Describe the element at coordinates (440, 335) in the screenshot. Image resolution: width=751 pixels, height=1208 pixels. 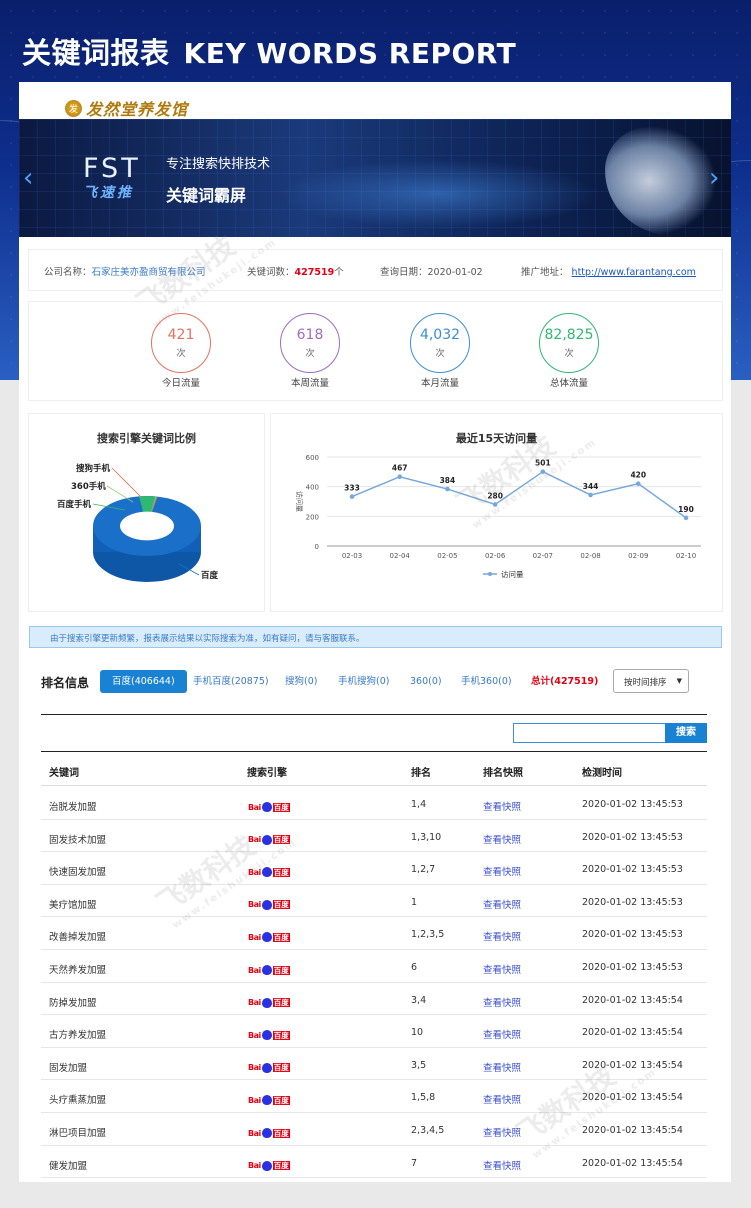
I see `stat-value: 4,032` at that location.